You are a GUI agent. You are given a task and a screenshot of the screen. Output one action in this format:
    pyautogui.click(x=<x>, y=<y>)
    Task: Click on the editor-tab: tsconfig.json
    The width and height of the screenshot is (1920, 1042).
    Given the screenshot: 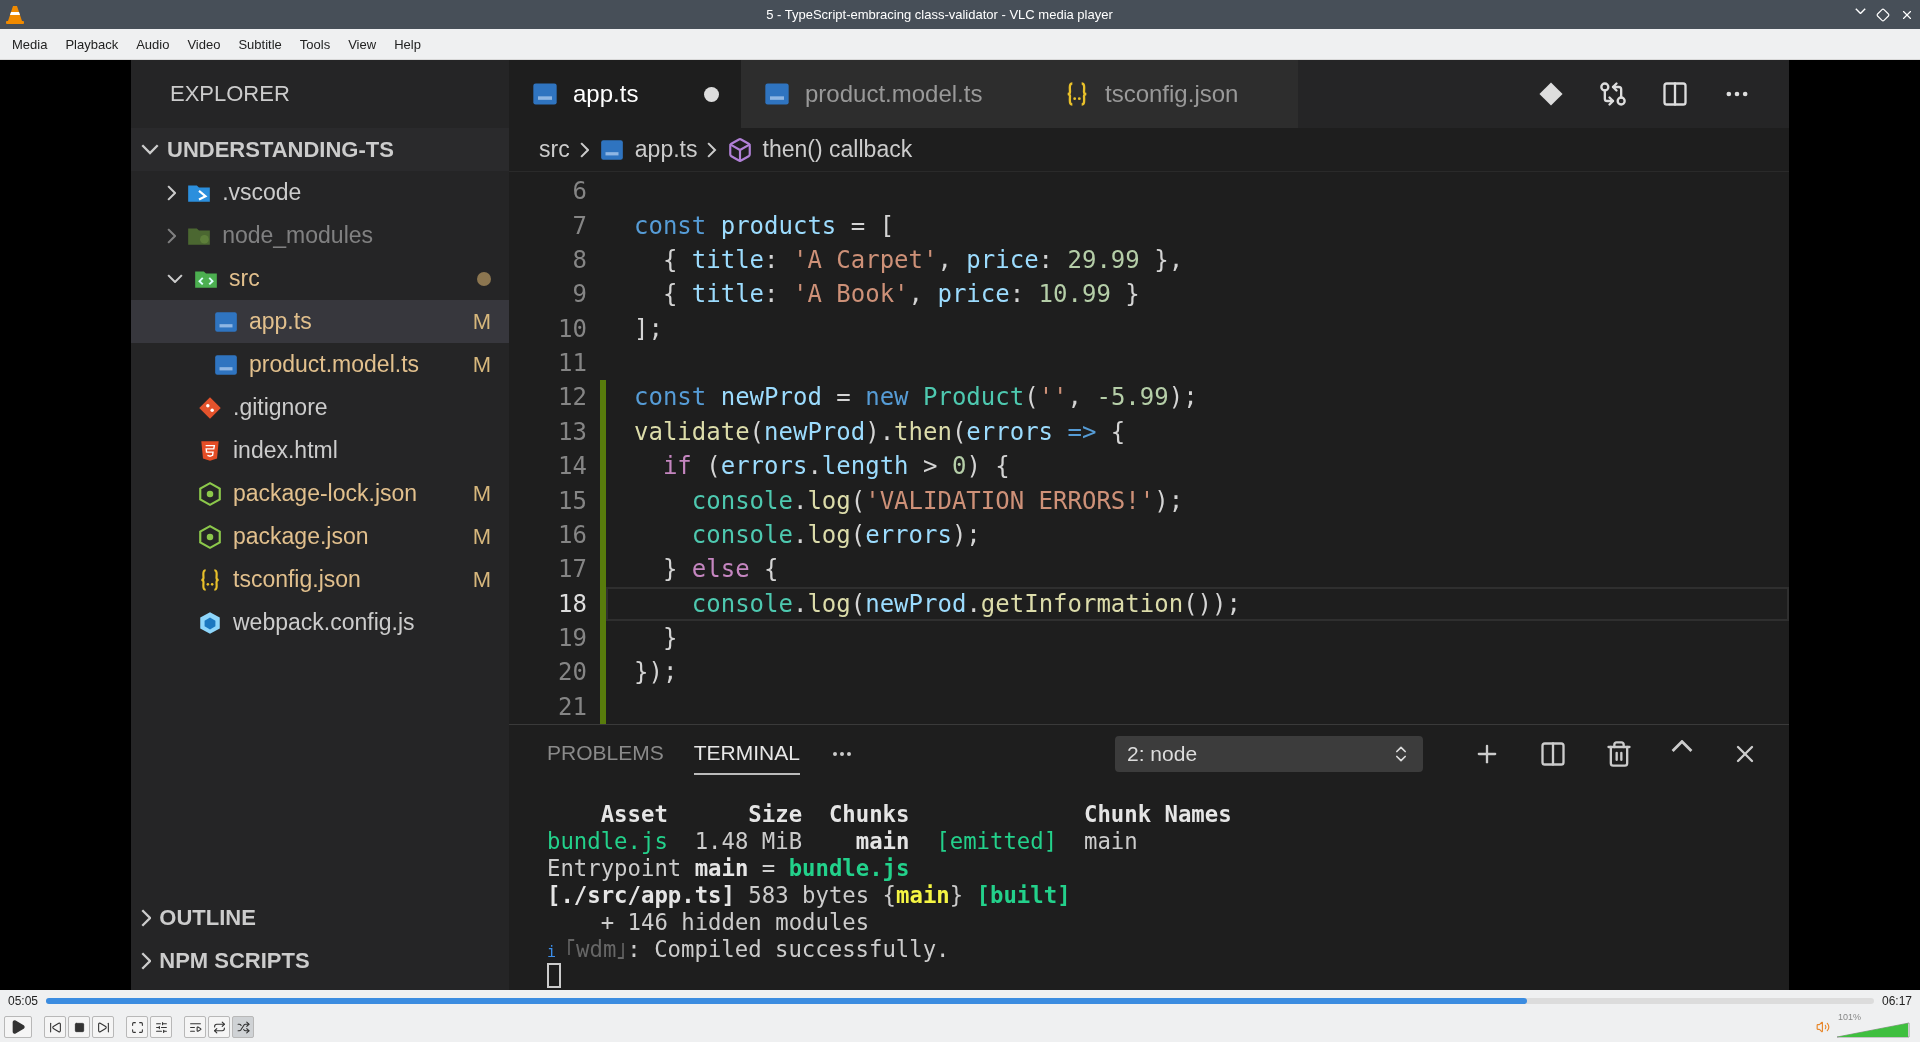 What is the action you would take?
    pyautogui.click(x=1169, y=94)
    